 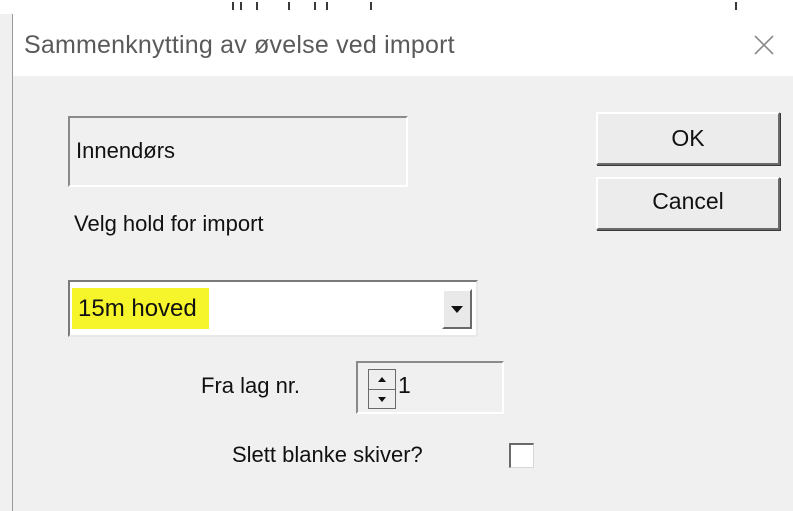 I want to click on title-bar: Sammenknytting av øvelse ved import, so click(x=403, y=45).